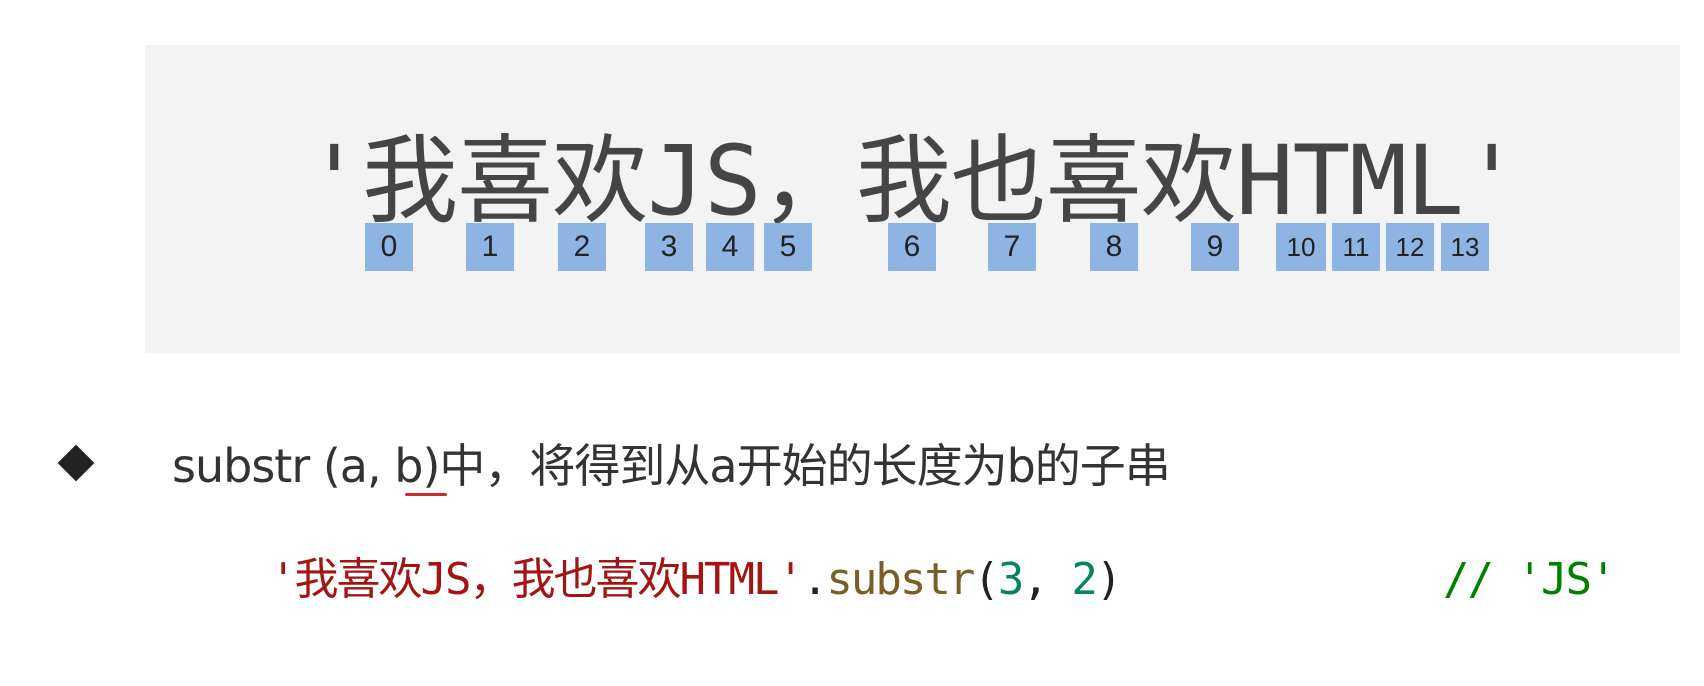 The width and height of the screenshot is (1704, 686). Describe the element at coordinates (1465, 247) in the screenshot. I see `index-box-13: 13` at that location.